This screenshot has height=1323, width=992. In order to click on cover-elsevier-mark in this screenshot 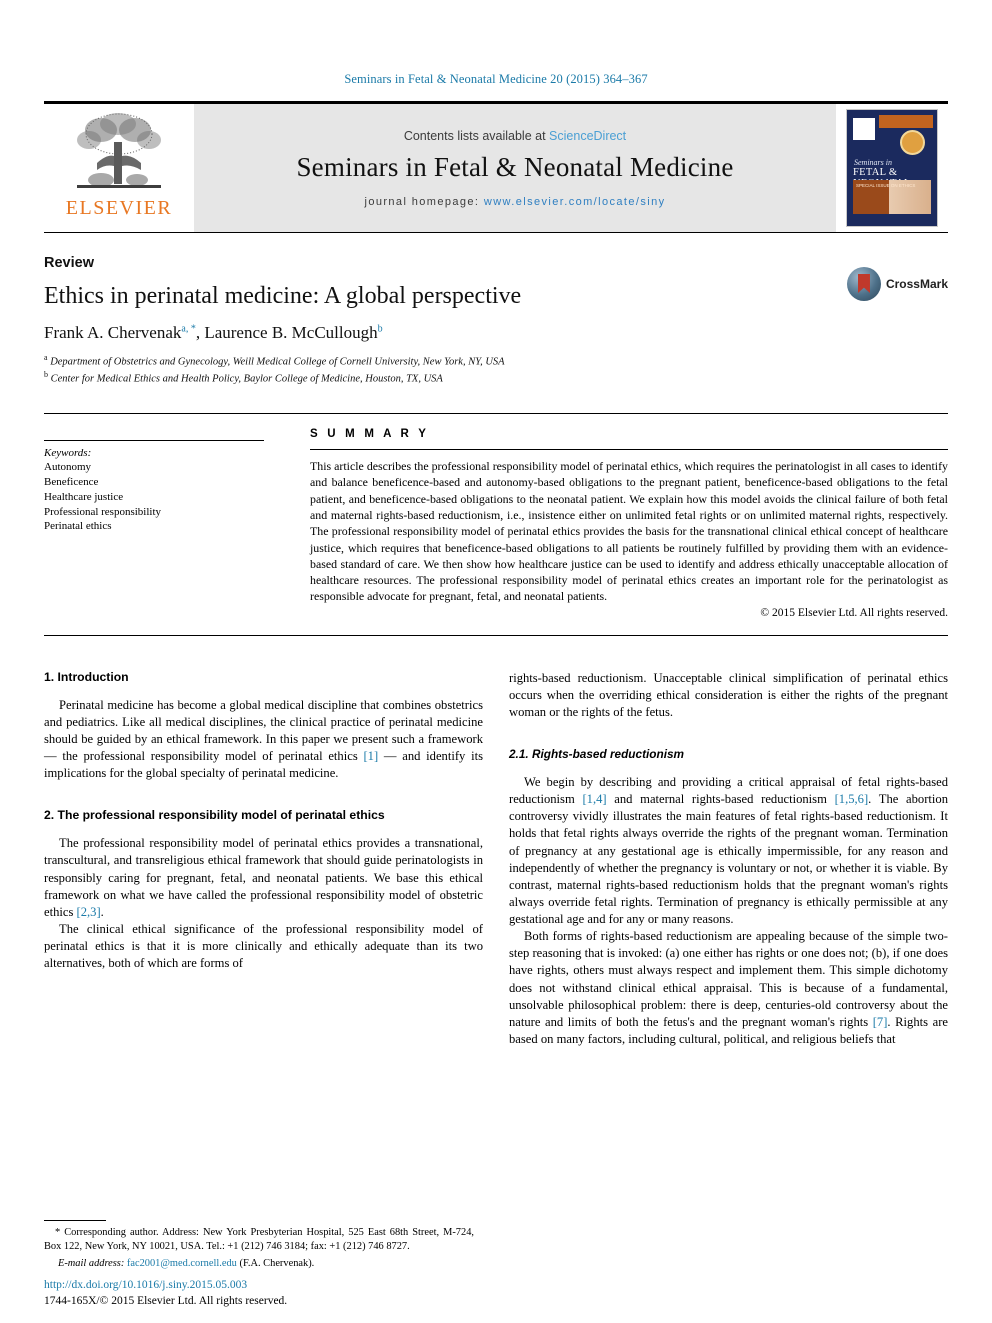, I will do `click(864, 129)`.